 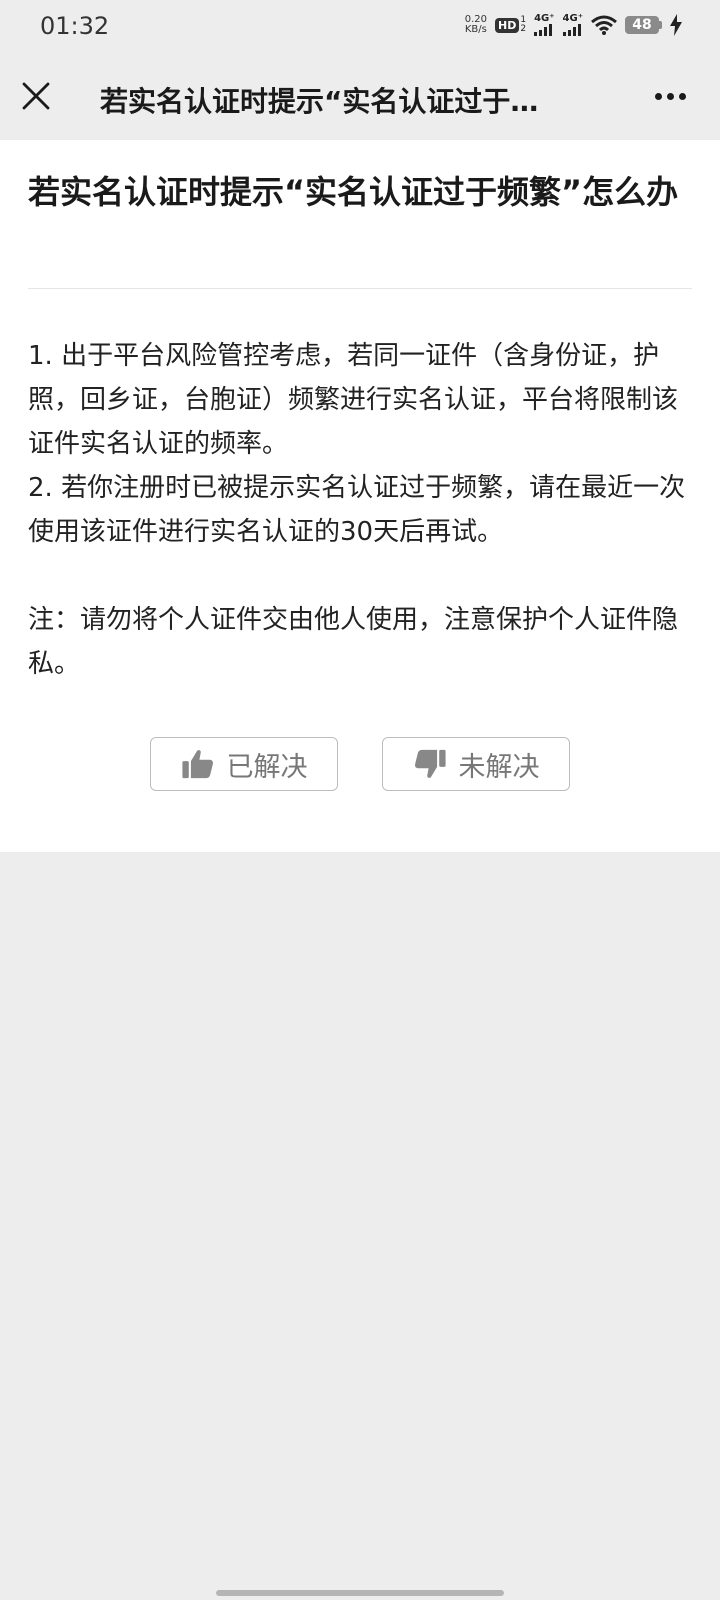 I want to click on divider, so click(x=360, y=288).